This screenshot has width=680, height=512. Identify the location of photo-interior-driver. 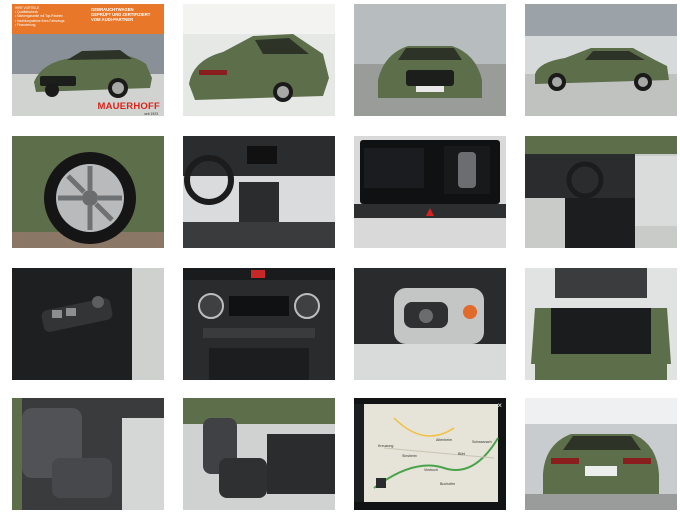
(601, 192).